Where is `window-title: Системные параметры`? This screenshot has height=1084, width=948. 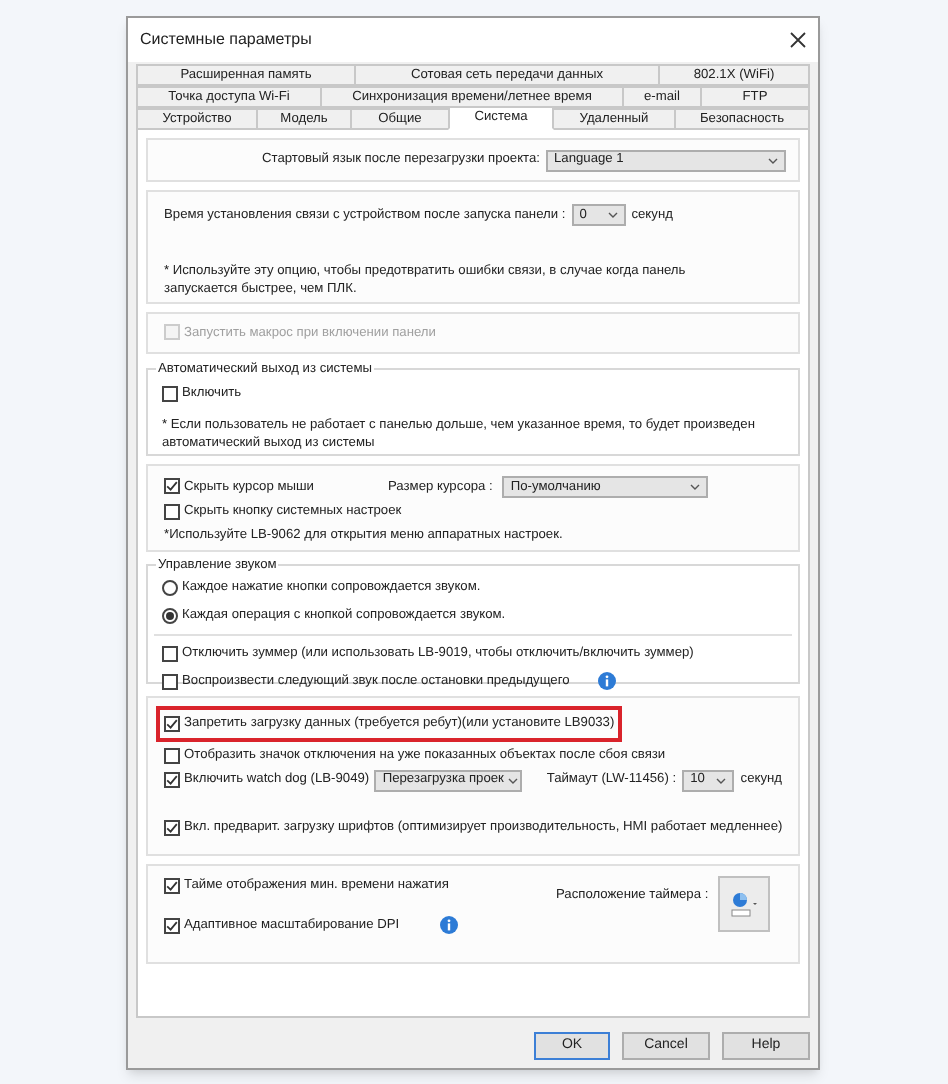 window-title: Системные параметры is located at coordinates (226, 40).